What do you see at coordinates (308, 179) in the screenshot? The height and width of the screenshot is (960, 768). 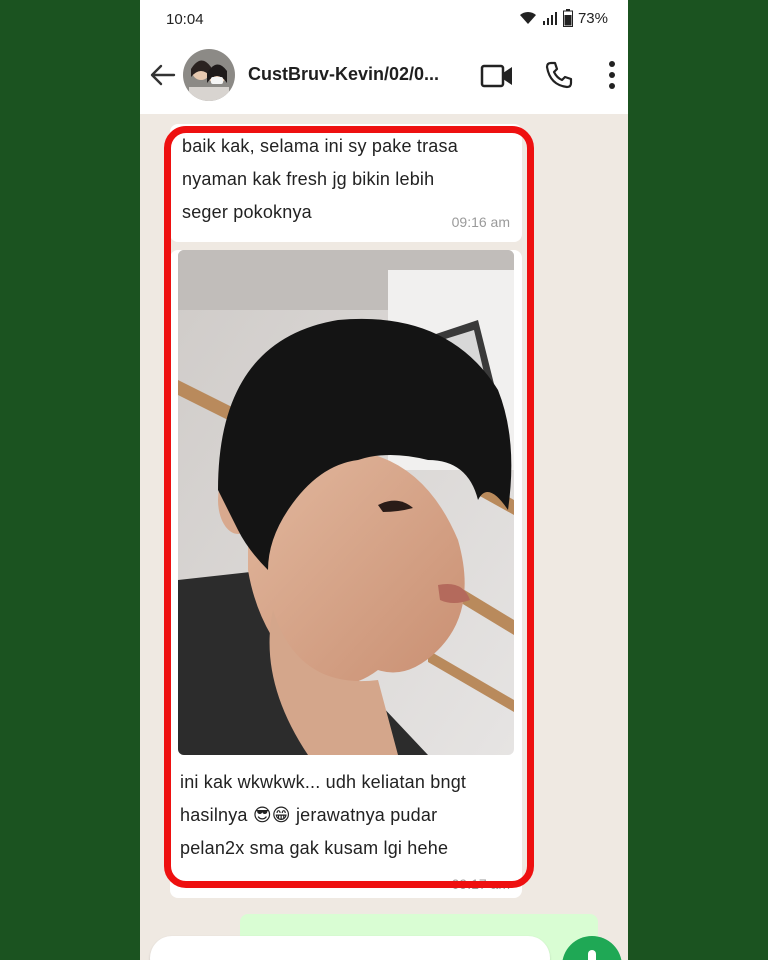 I see `message-line: nyaman kak fresh jg bikin lebih` at bounding box center [308, 179].